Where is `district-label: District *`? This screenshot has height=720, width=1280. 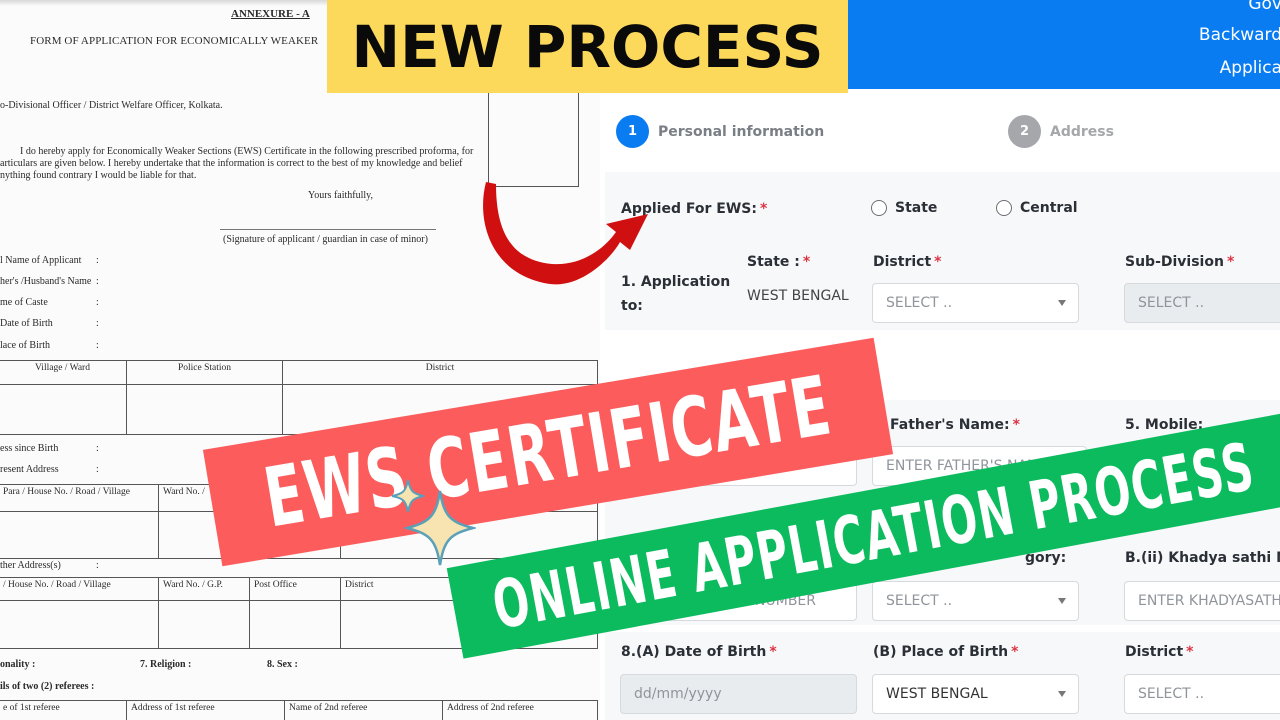 district-label: District * is located at coordinates (907, 262).